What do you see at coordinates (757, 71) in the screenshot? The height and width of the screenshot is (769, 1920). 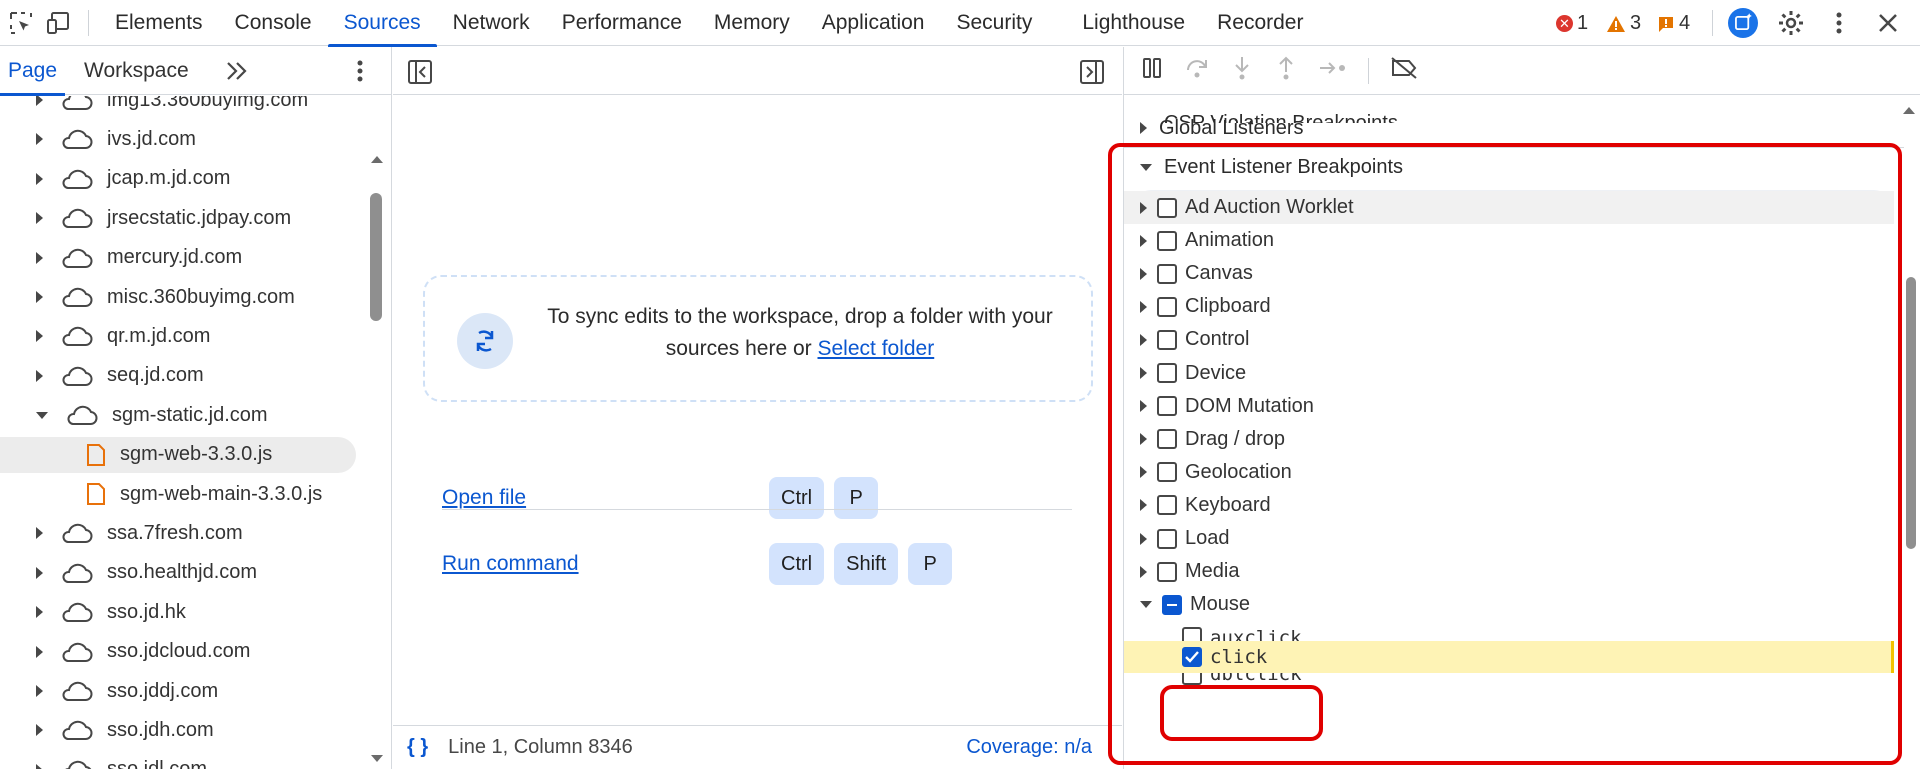 I see `editor-toolbar` at bounding box center [757, 71].